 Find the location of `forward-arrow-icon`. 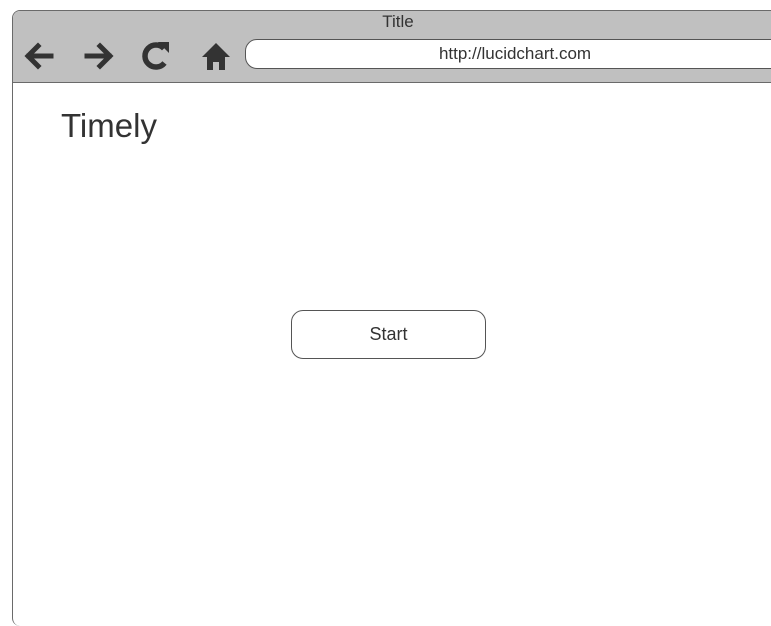

forward-arrow-icon is located at coordinates (99, 56).